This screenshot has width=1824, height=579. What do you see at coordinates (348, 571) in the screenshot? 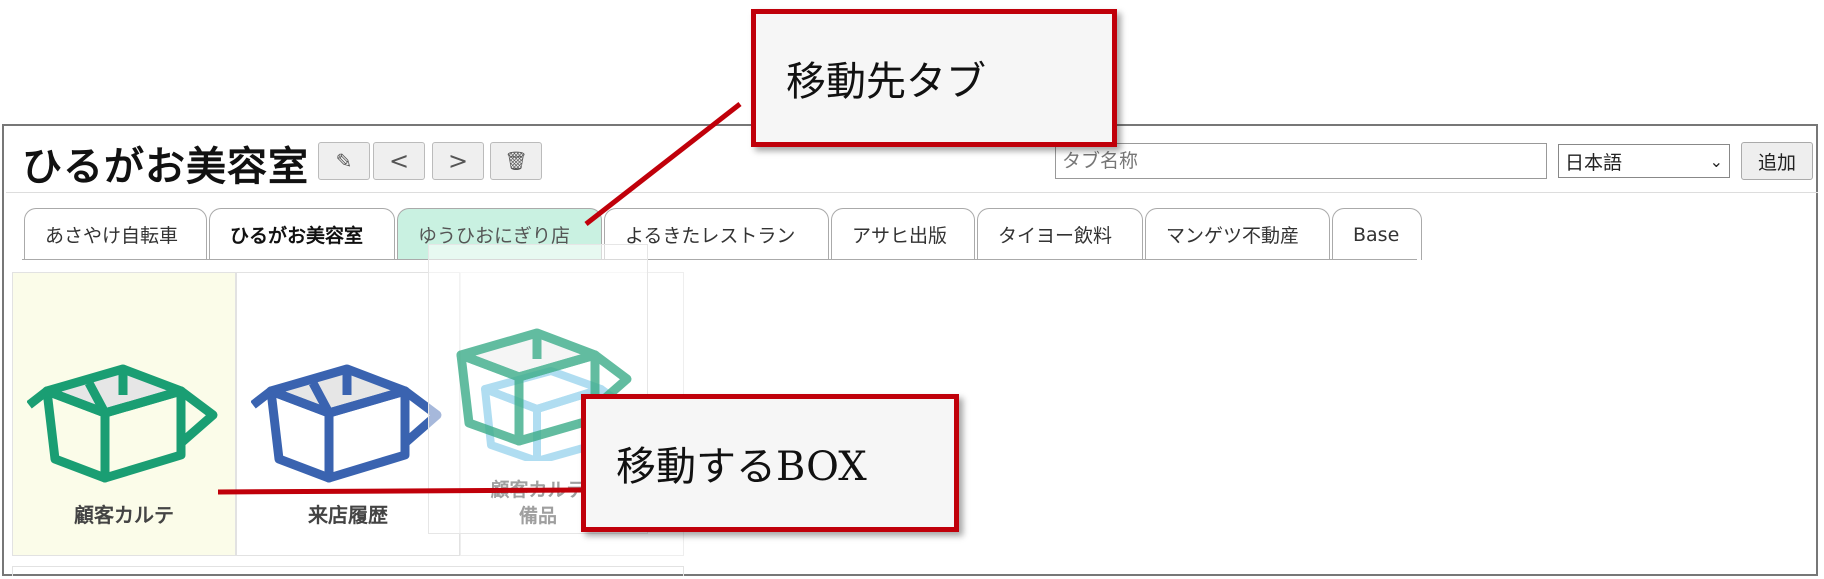
I see `next-row` at bounding box center [348, 571].